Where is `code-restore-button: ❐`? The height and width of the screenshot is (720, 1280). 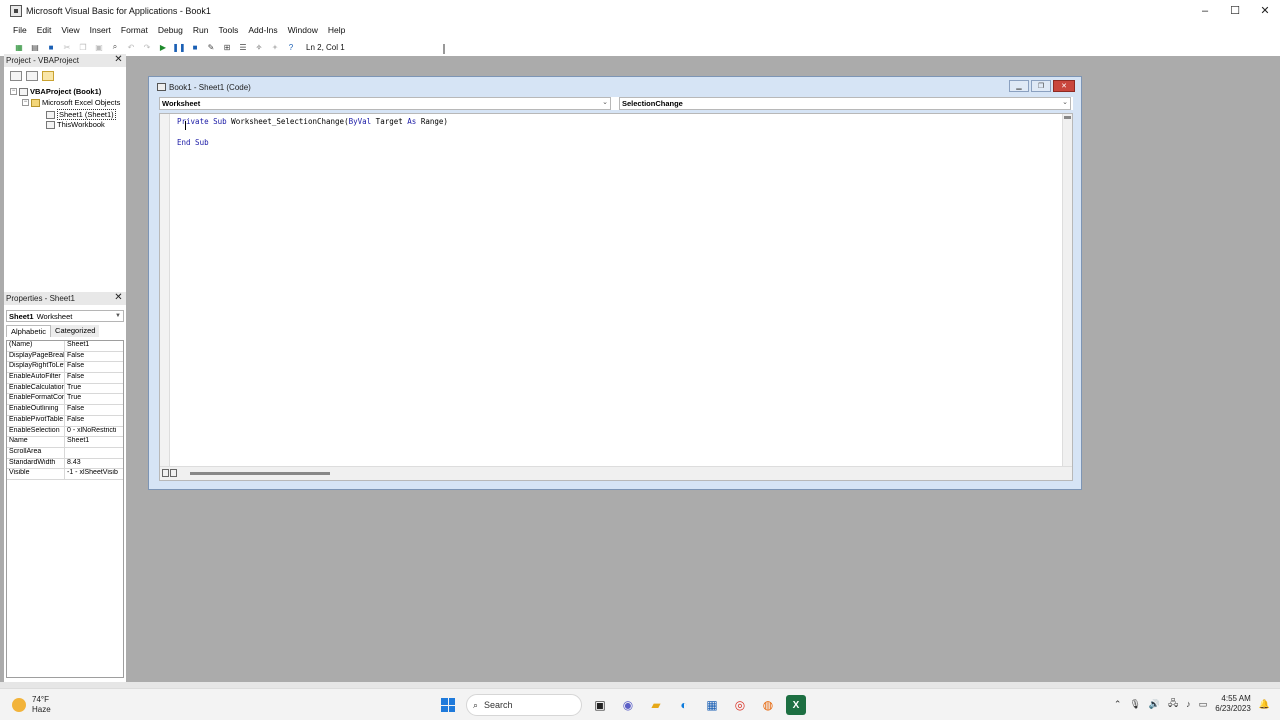
code-restore-button: ❐ is located at coordinates (1041, 86).